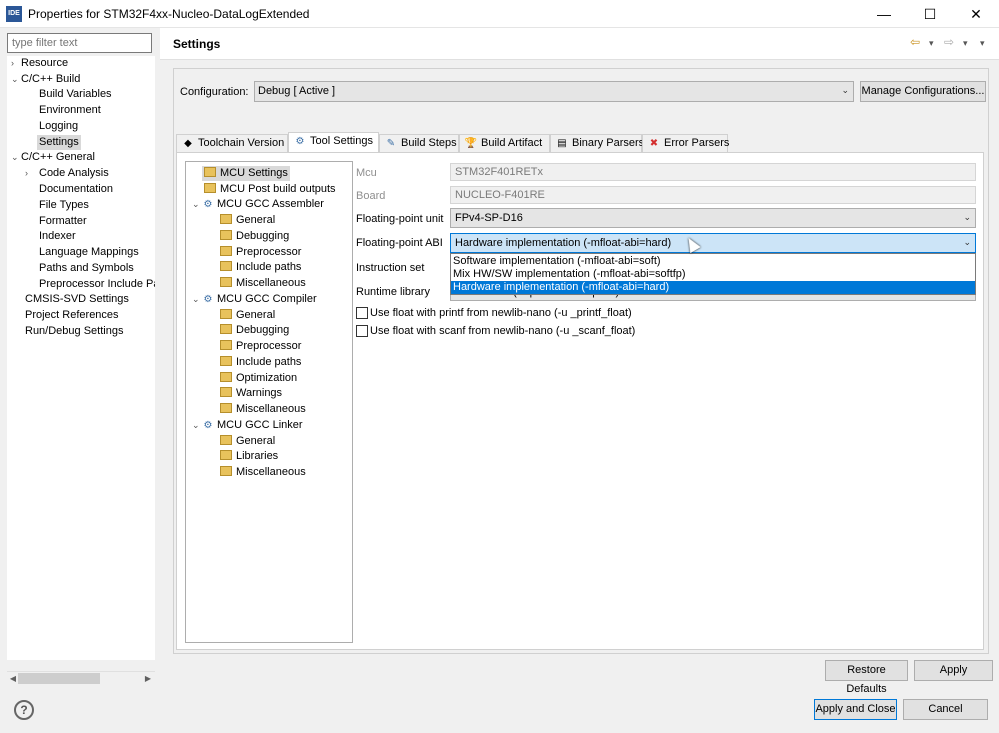  Describe the element at coordinates (246, 173) in the screenshot. I see `tree-item-mcu-settings: MCU Settings` at that location.